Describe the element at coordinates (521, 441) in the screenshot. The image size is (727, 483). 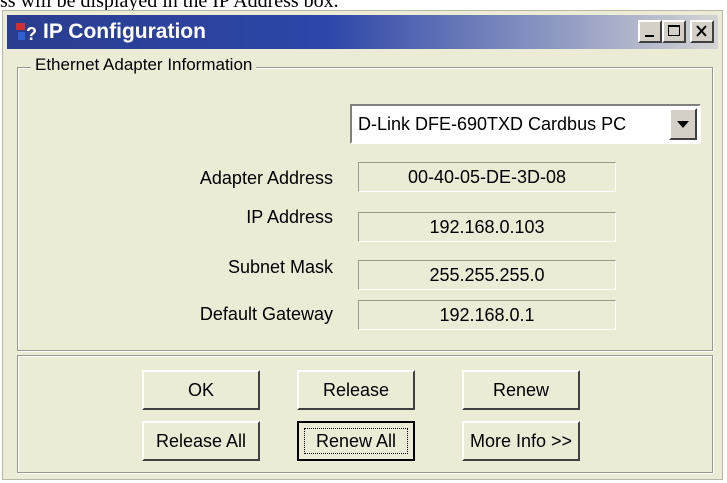
I see `more-info-button: More Info >>` at that location.